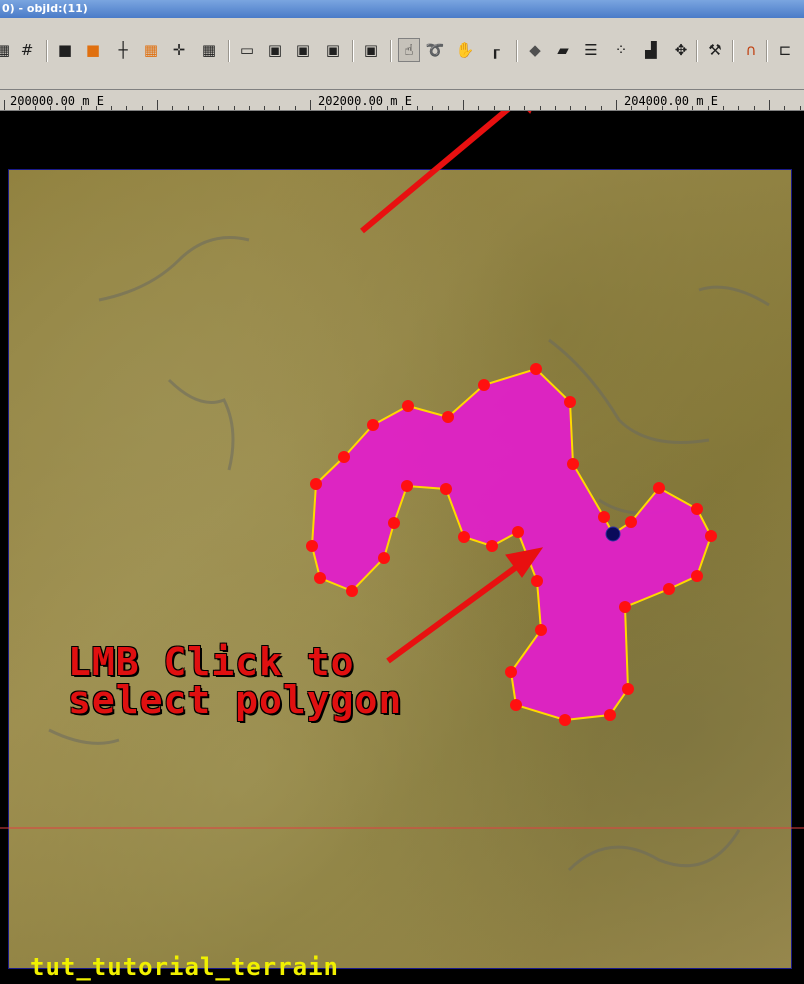  I want to click on window-button: ▭, so click(247, 50).